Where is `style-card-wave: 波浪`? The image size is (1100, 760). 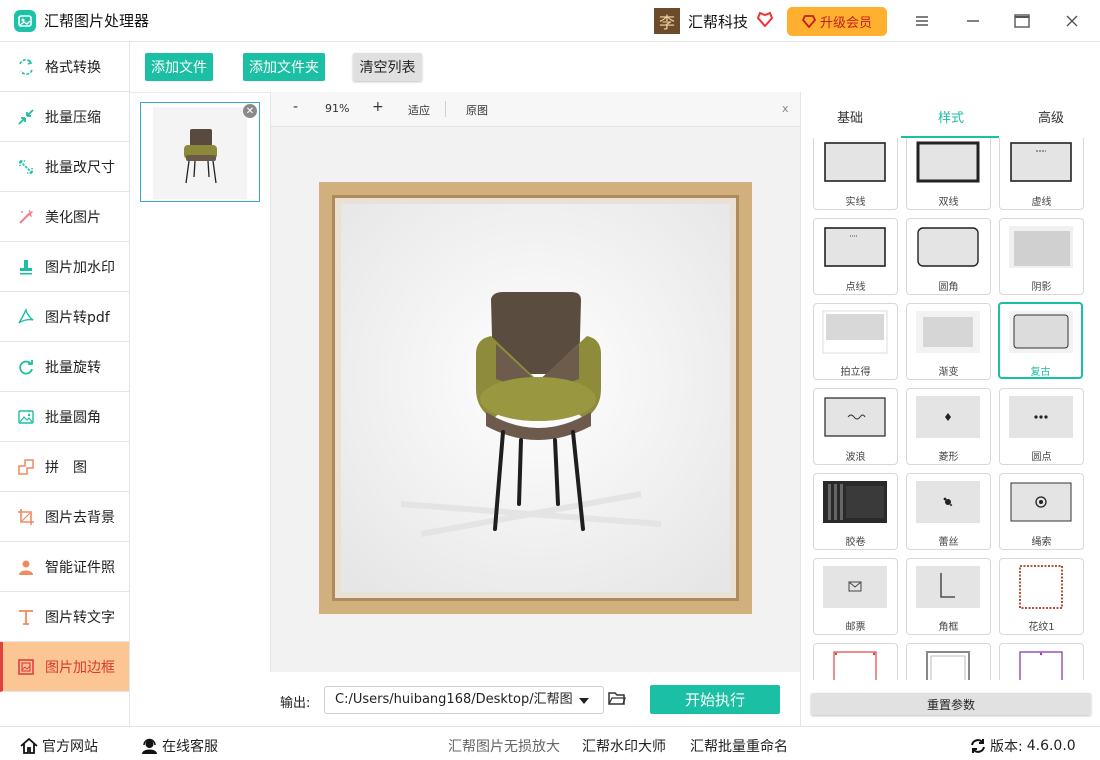
style-card-wave: 波浪 is located at coordinates (855, 426).